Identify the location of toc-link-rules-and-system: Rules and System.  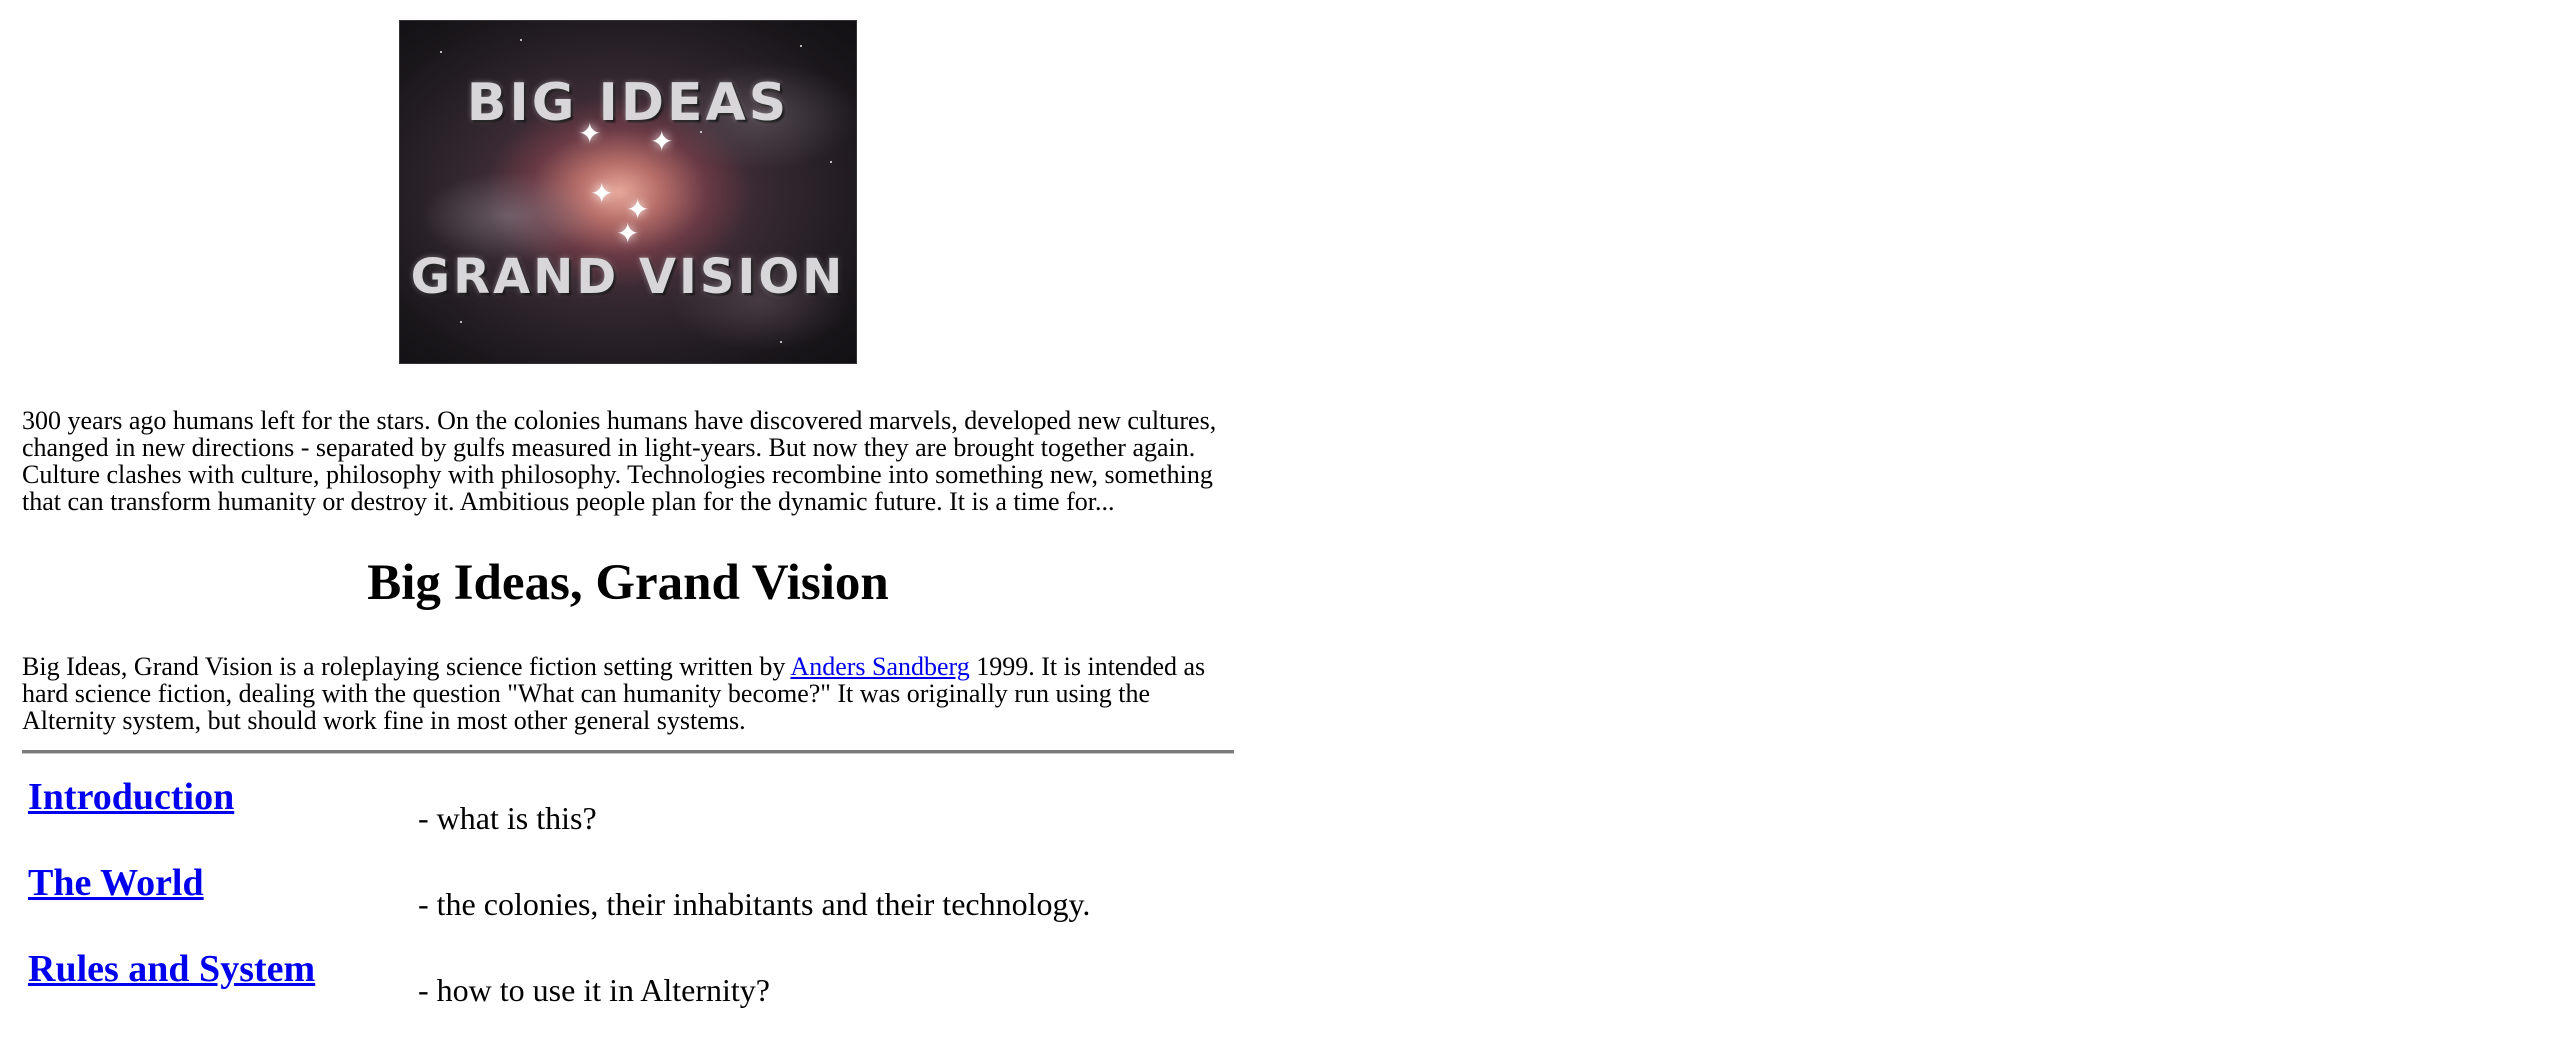
(171, 969).